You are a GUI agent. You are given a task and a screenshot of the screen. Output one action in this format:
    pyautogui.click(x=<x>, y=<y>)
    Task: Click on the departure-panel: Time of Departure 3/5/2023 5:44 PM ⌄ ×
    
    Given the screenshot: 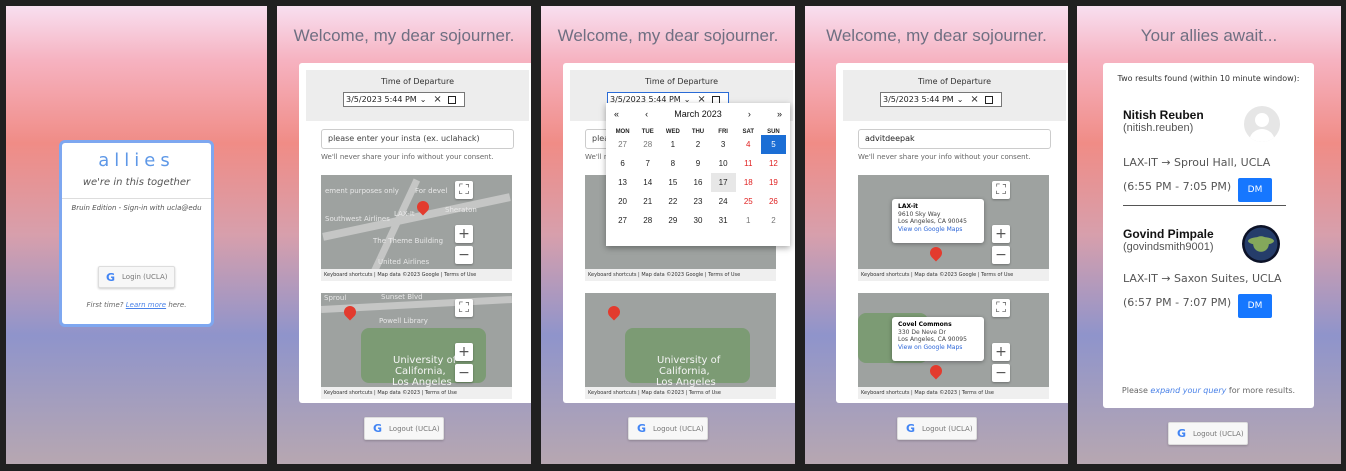 What is the action you would take?
    pyautogui.click(x=954, y=95)
    